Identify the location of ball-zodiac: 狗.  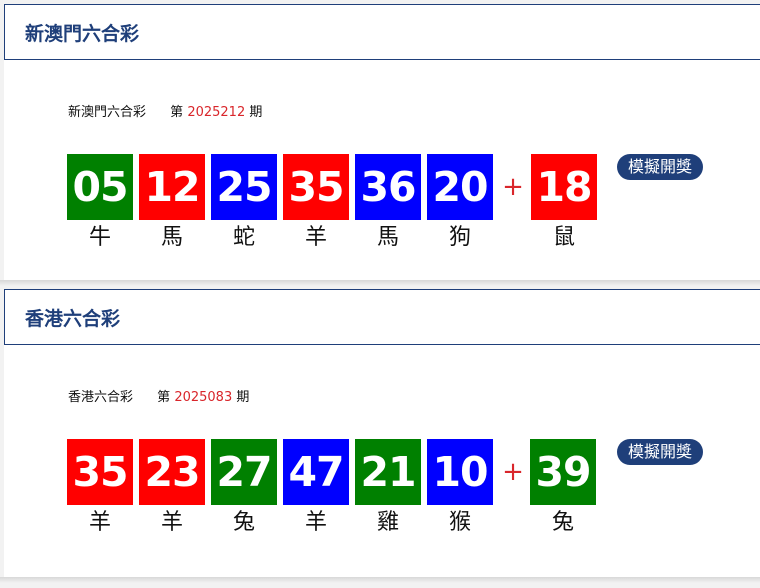
(459, 237).